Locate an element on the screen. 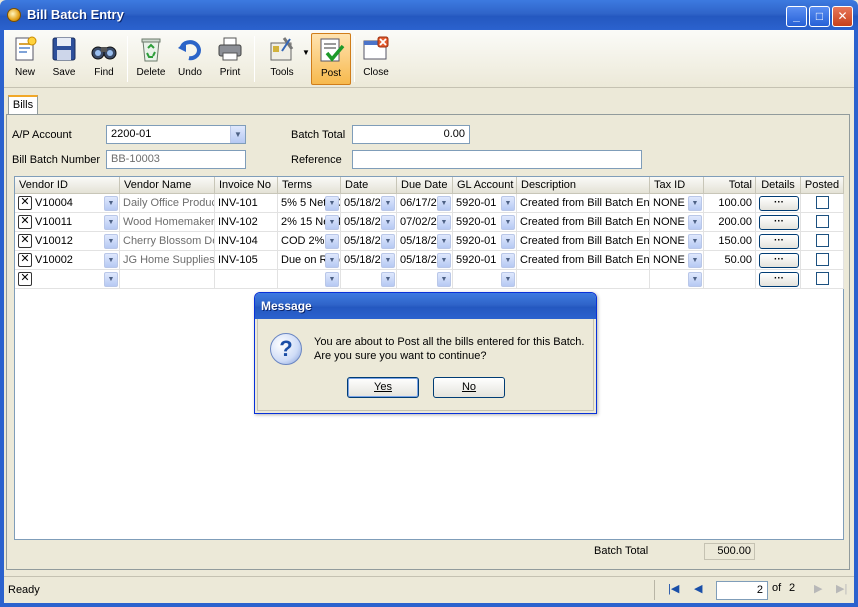  cell-terms: 2% 15 Net 45 ▼ is located at coordinates (309, 222).